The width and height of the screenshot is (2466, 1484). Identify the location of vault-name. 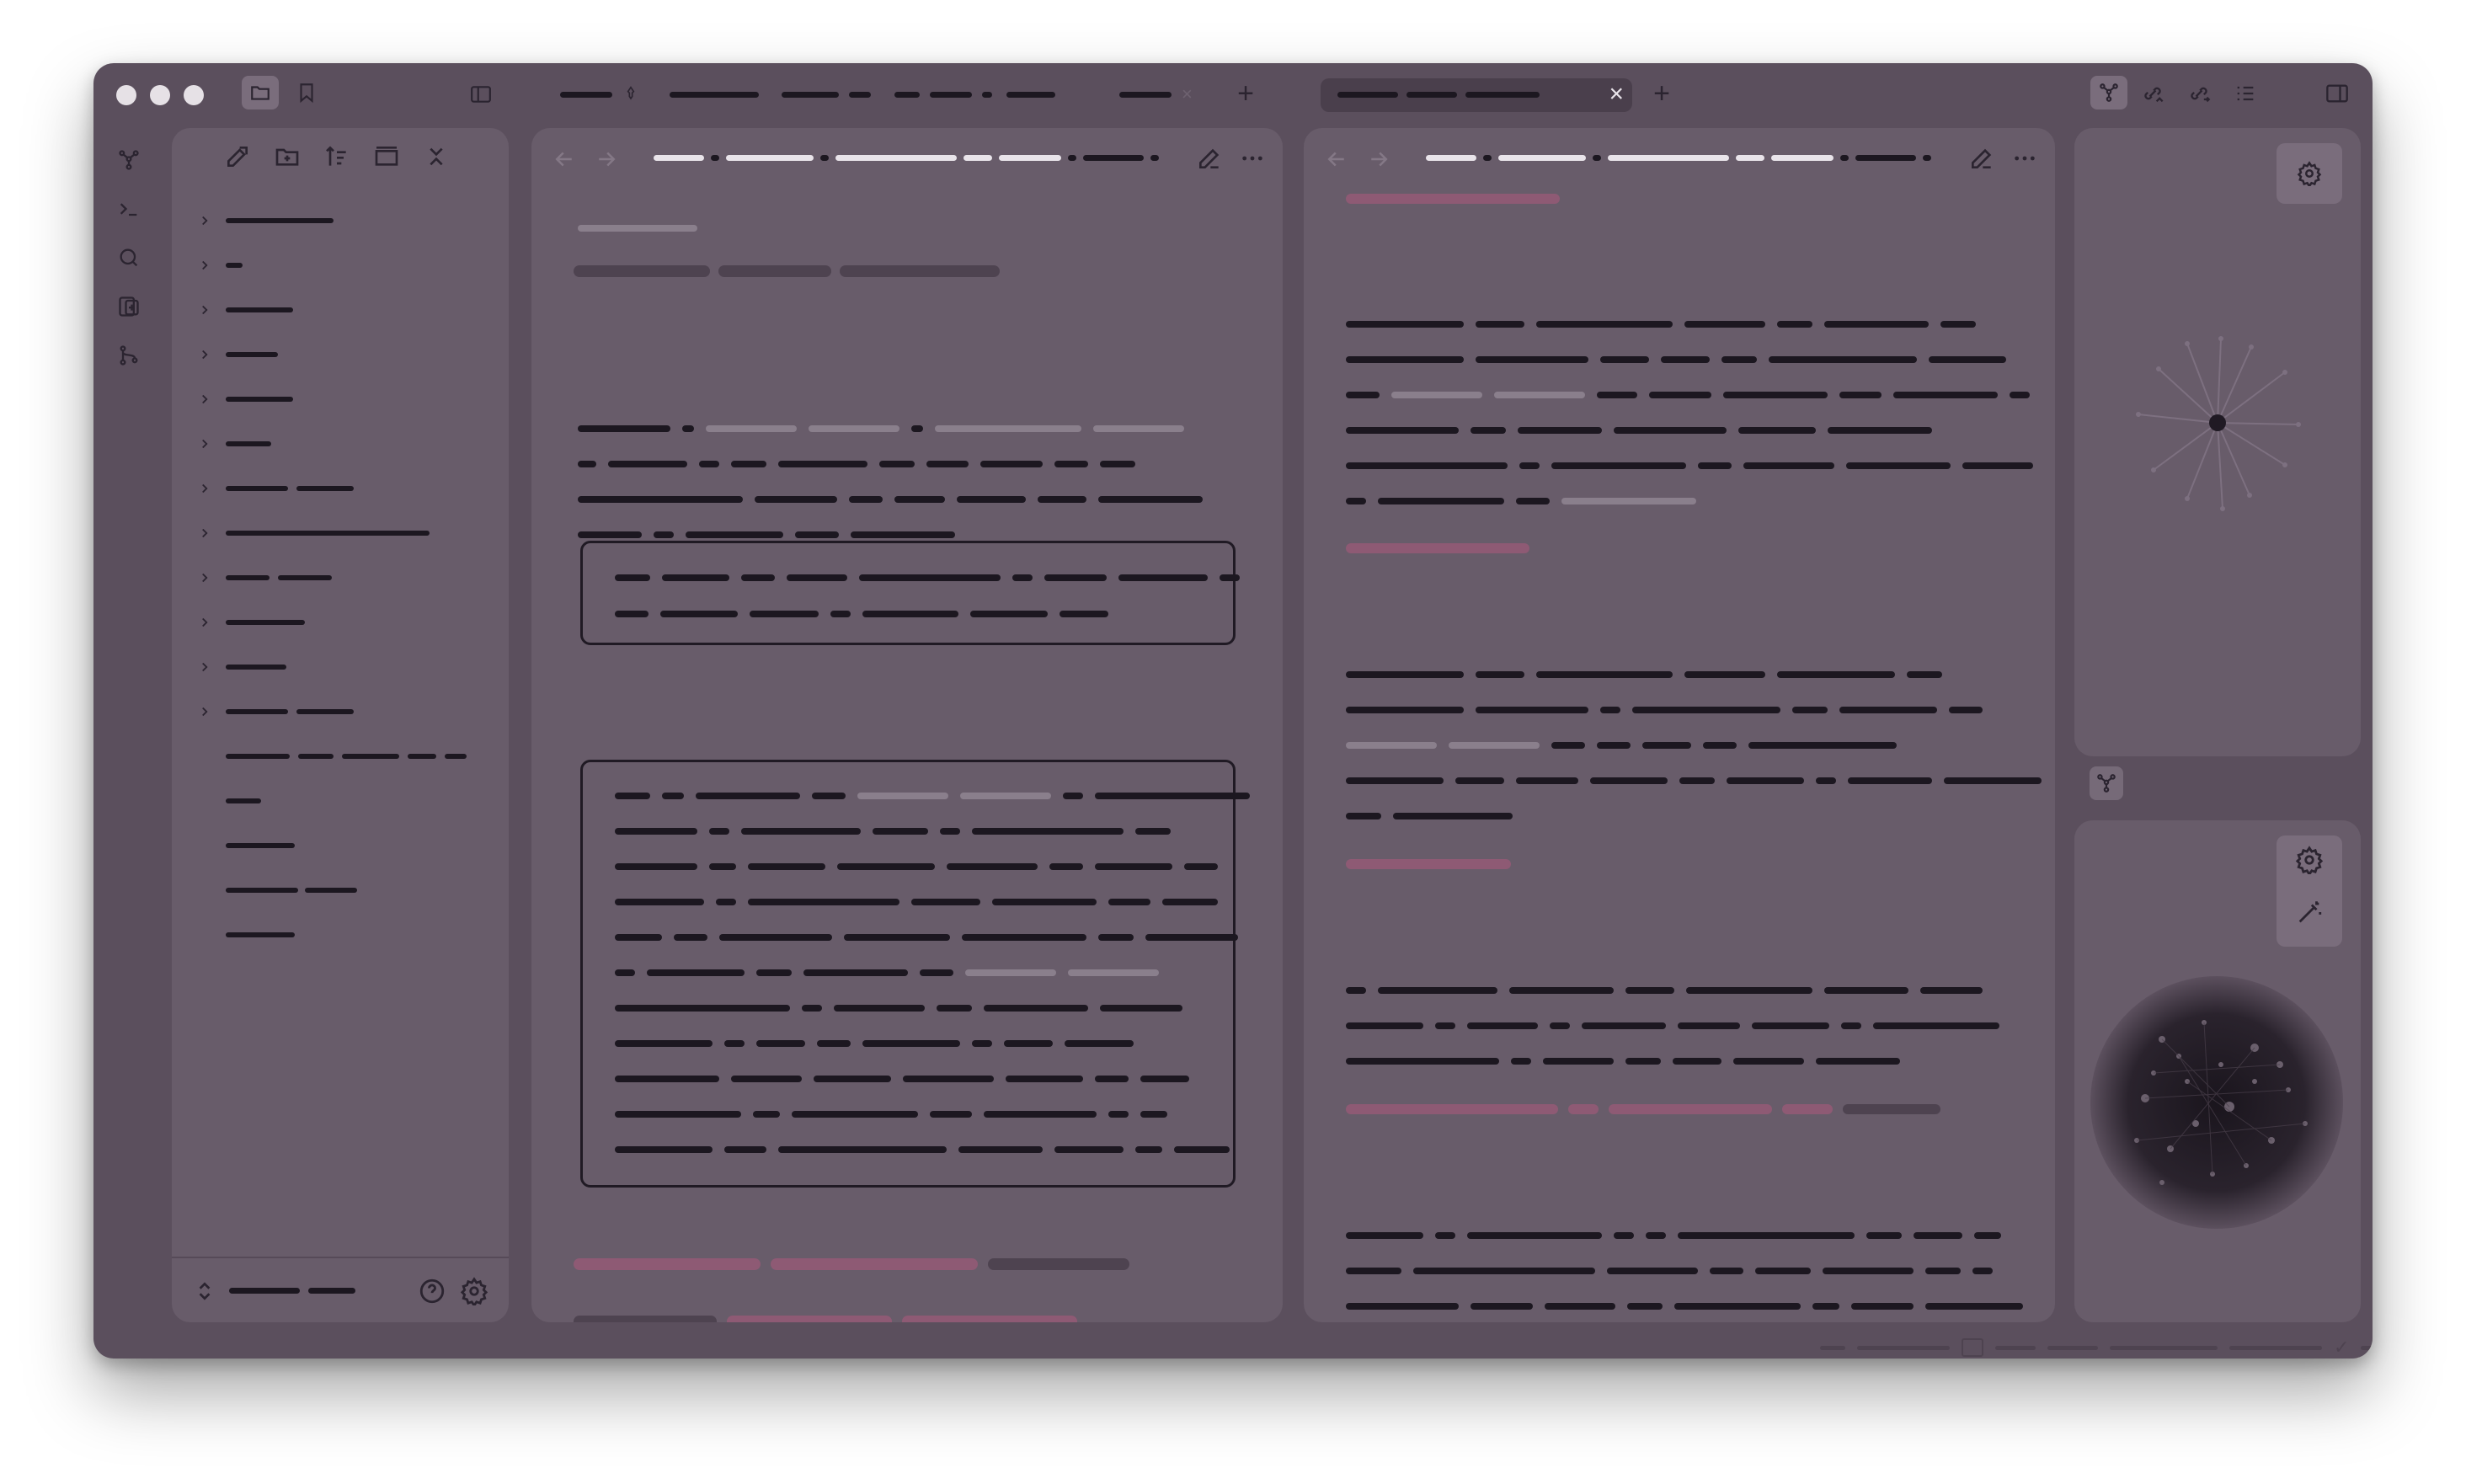
(292, 1291).